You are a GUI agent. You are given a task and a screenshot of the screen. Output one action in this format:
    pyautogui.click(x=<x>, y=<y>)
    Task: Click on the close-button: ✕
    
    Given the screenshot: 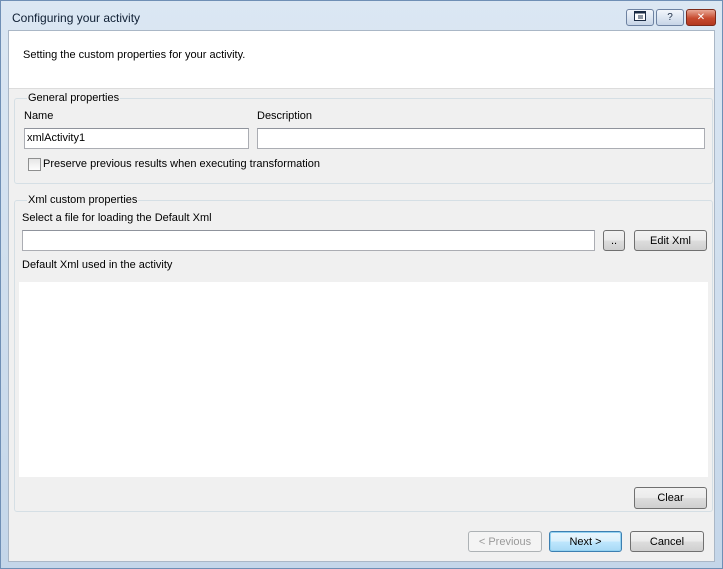 What is the action you would take?
    pyautogui.click(x=701, y=17)
    